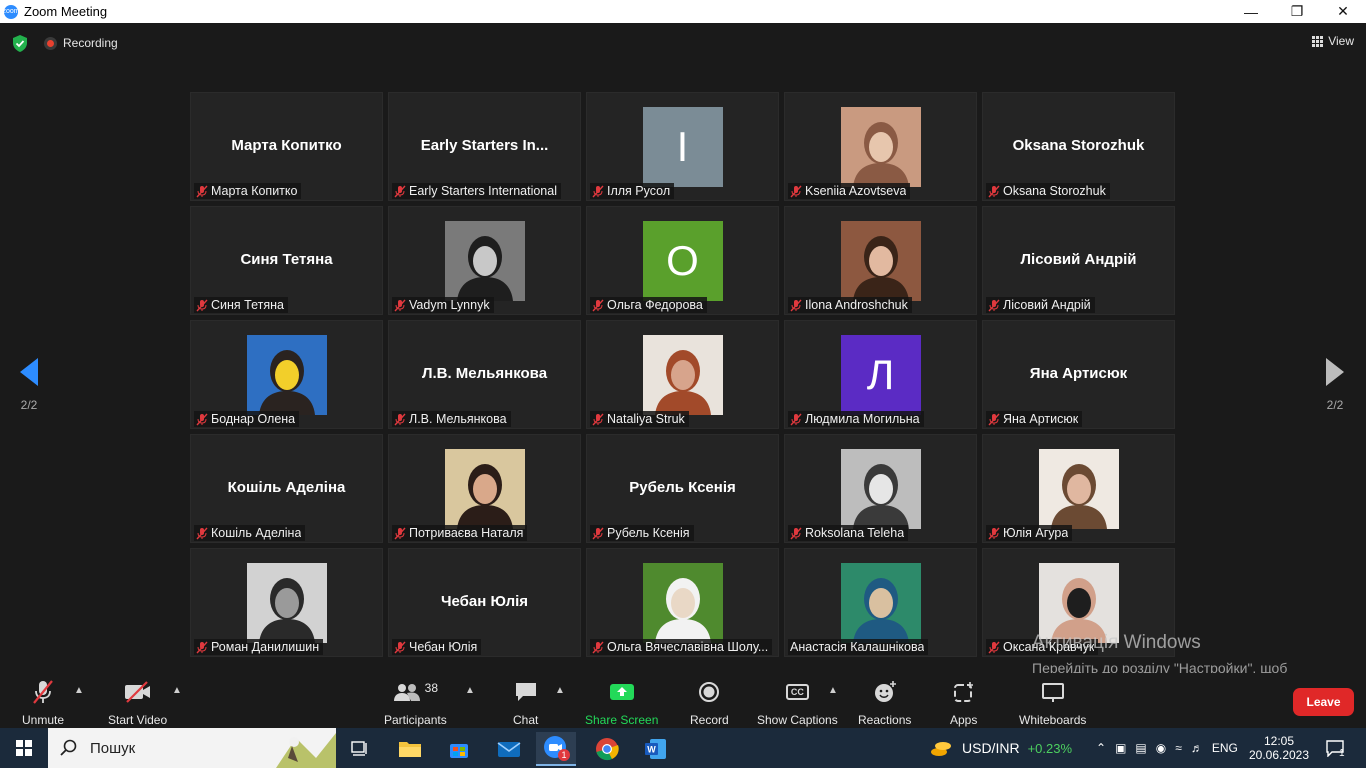  What do you see at coordinates (43, 703) in the screenshot?
I see `unmute-button: Unmute` at bounding box center [43, 703].